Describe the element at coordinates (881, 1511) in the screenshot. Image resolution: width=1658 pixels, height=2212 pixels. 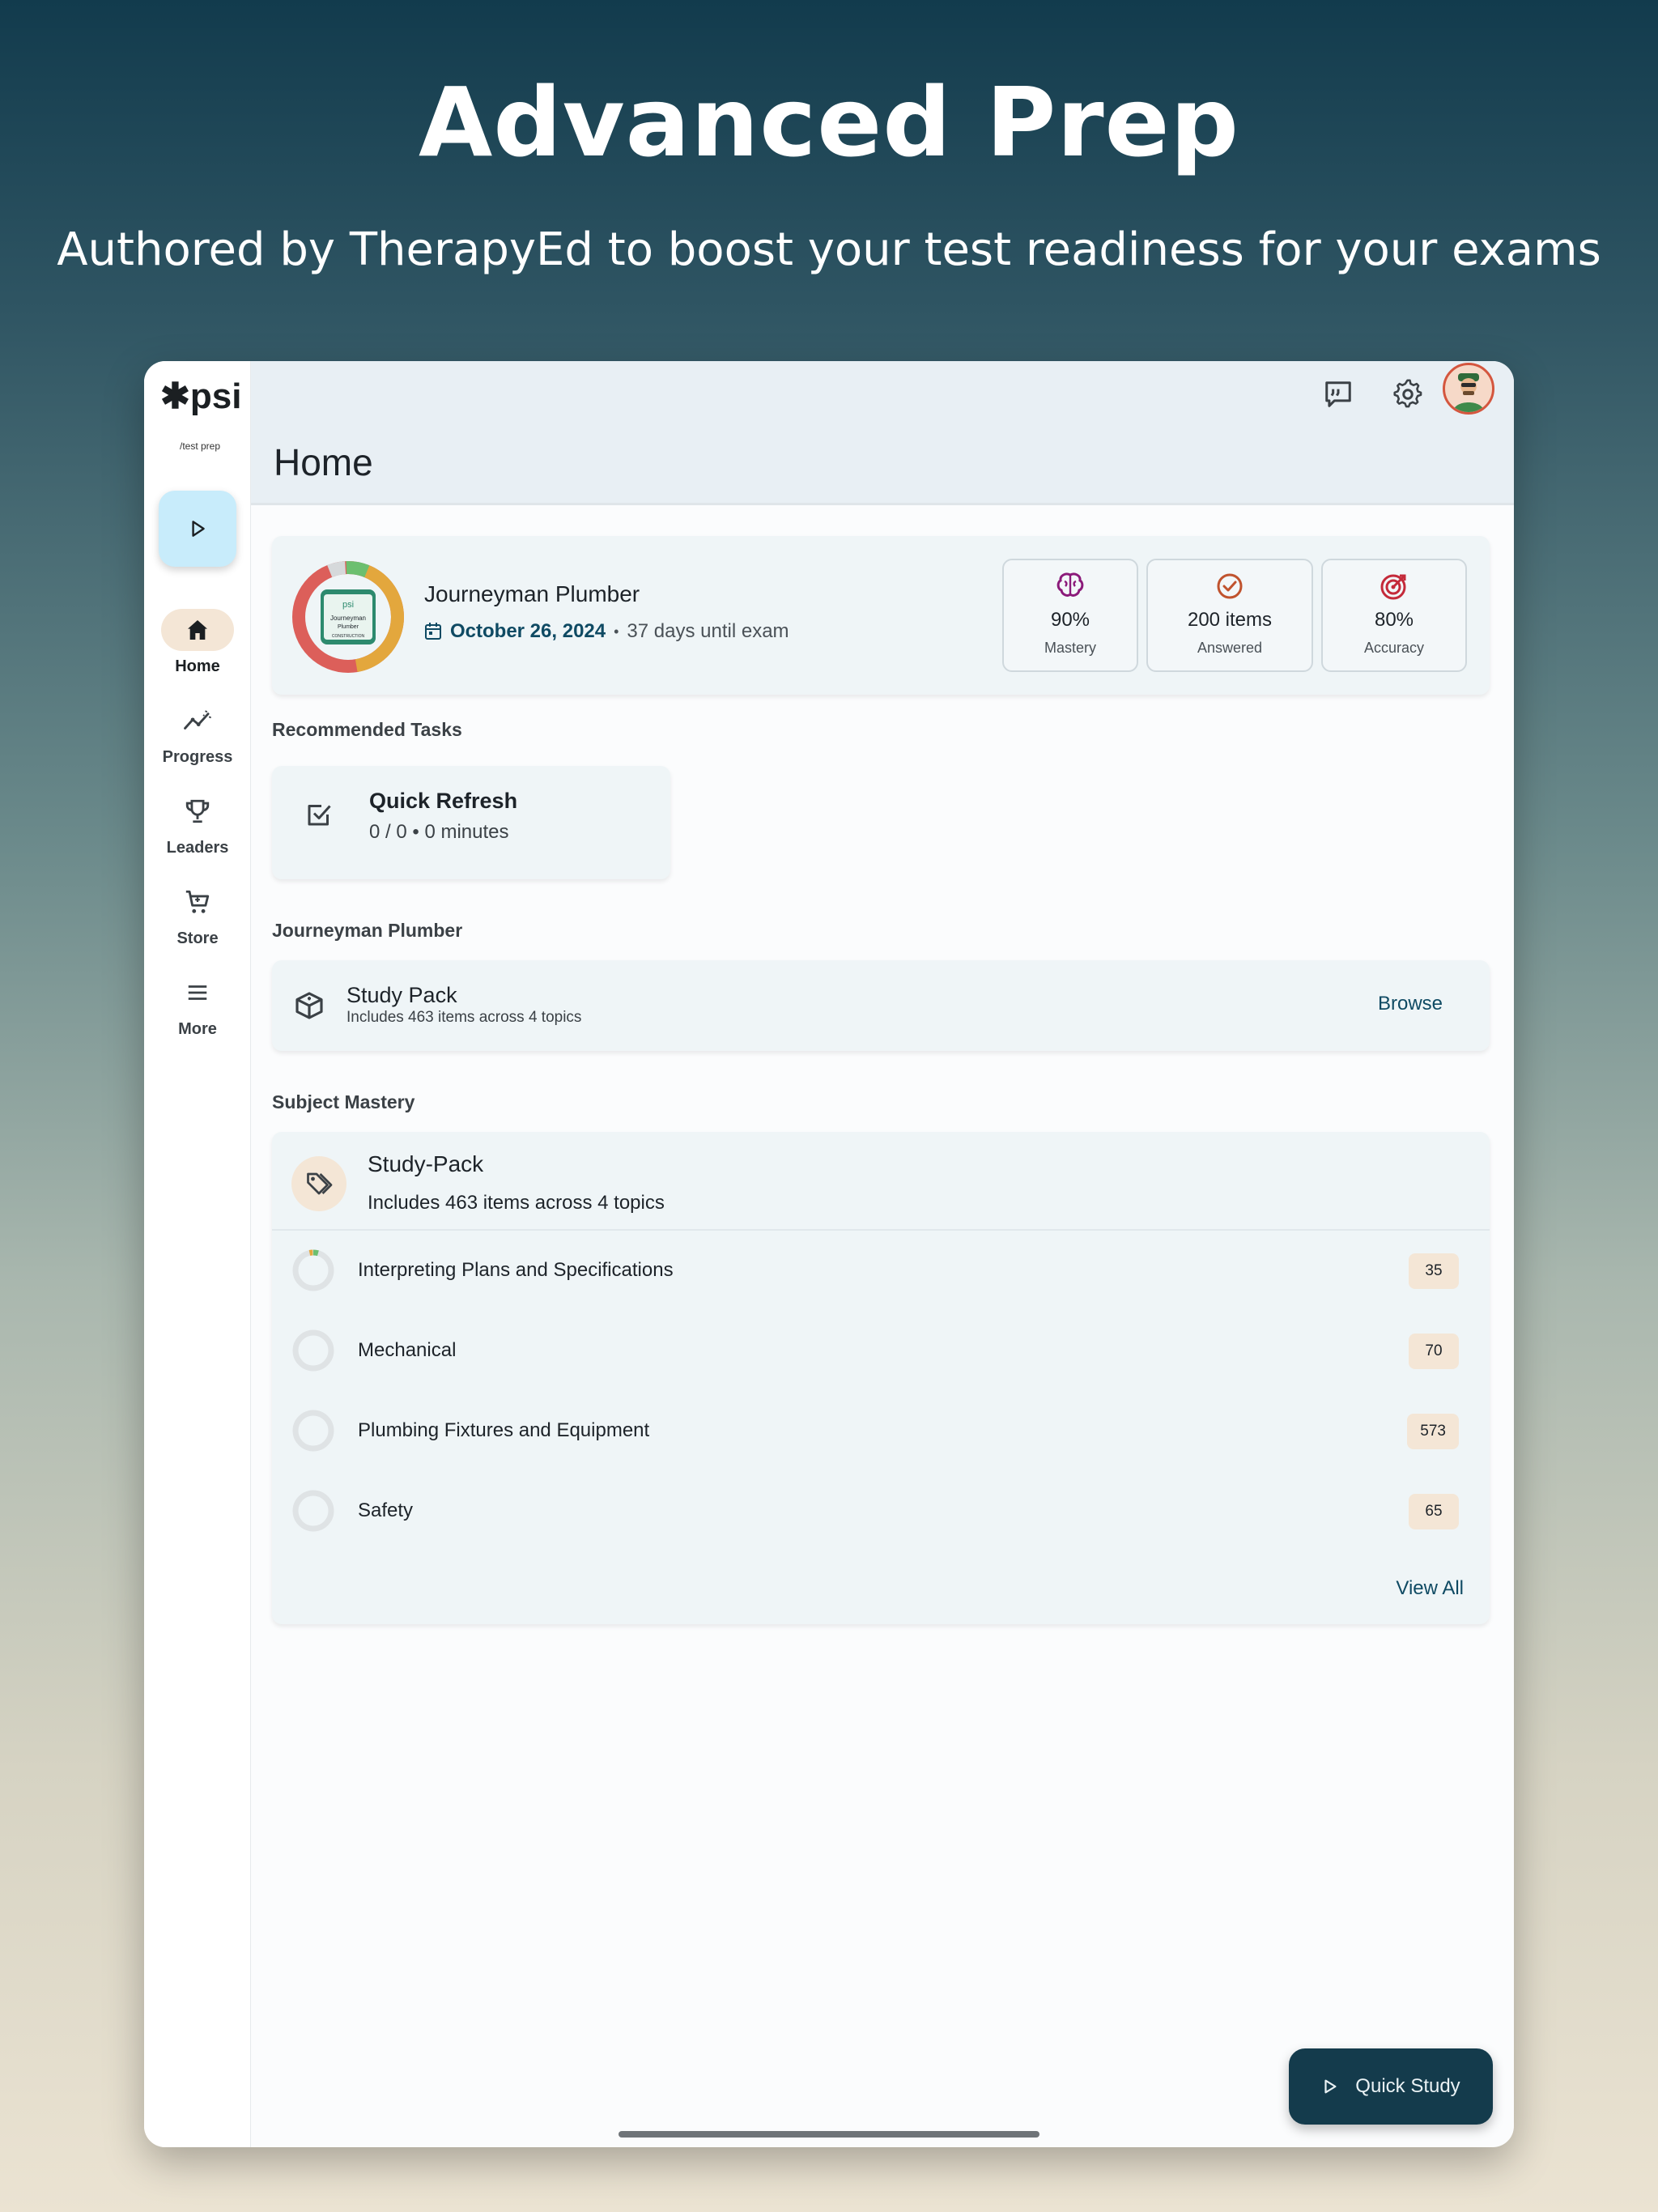
I see `topic-row: Safety 65` at that location.